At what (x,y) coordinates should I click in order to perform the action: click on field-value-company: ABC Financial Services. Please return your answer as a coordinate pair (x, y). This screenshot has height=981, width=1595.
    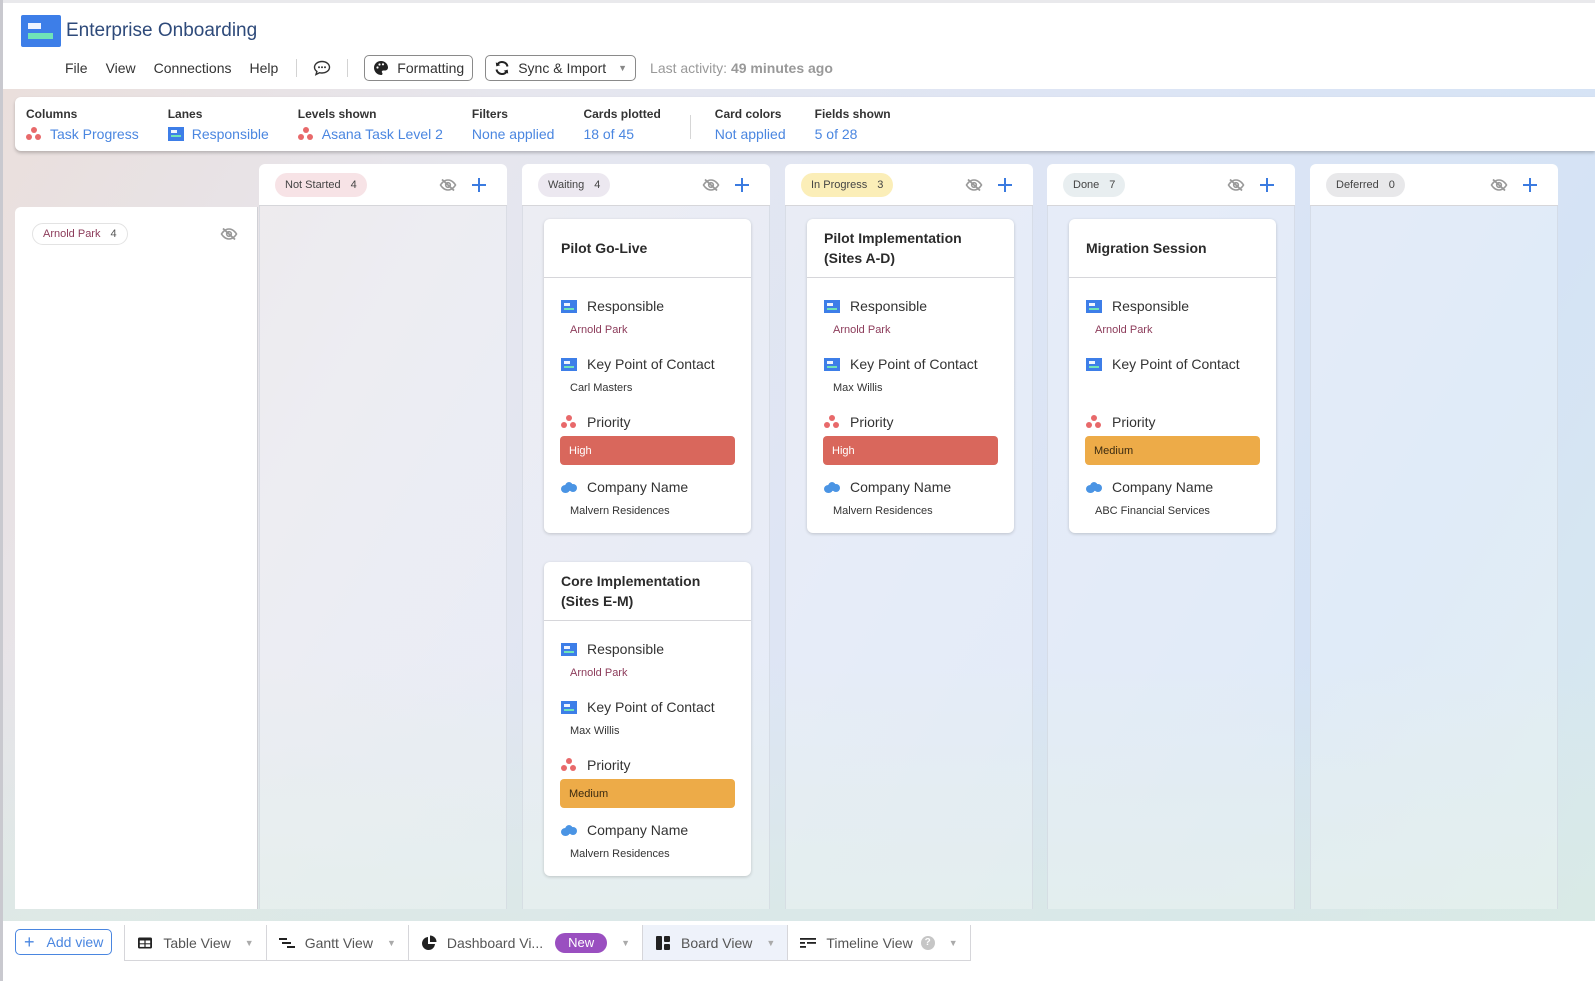
    Looking at the image, I should click on (1152, 511).